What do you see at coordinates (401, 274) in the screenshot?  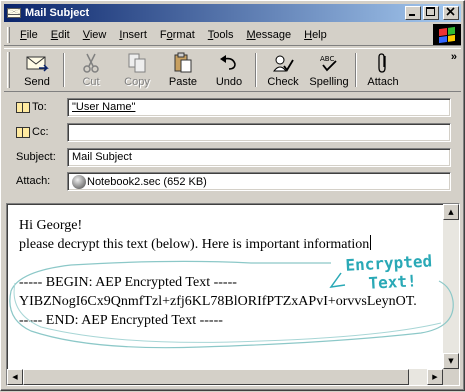 I see `encrypted-text-annotation: Encrypted Text!` at bounding box center [401, 274].